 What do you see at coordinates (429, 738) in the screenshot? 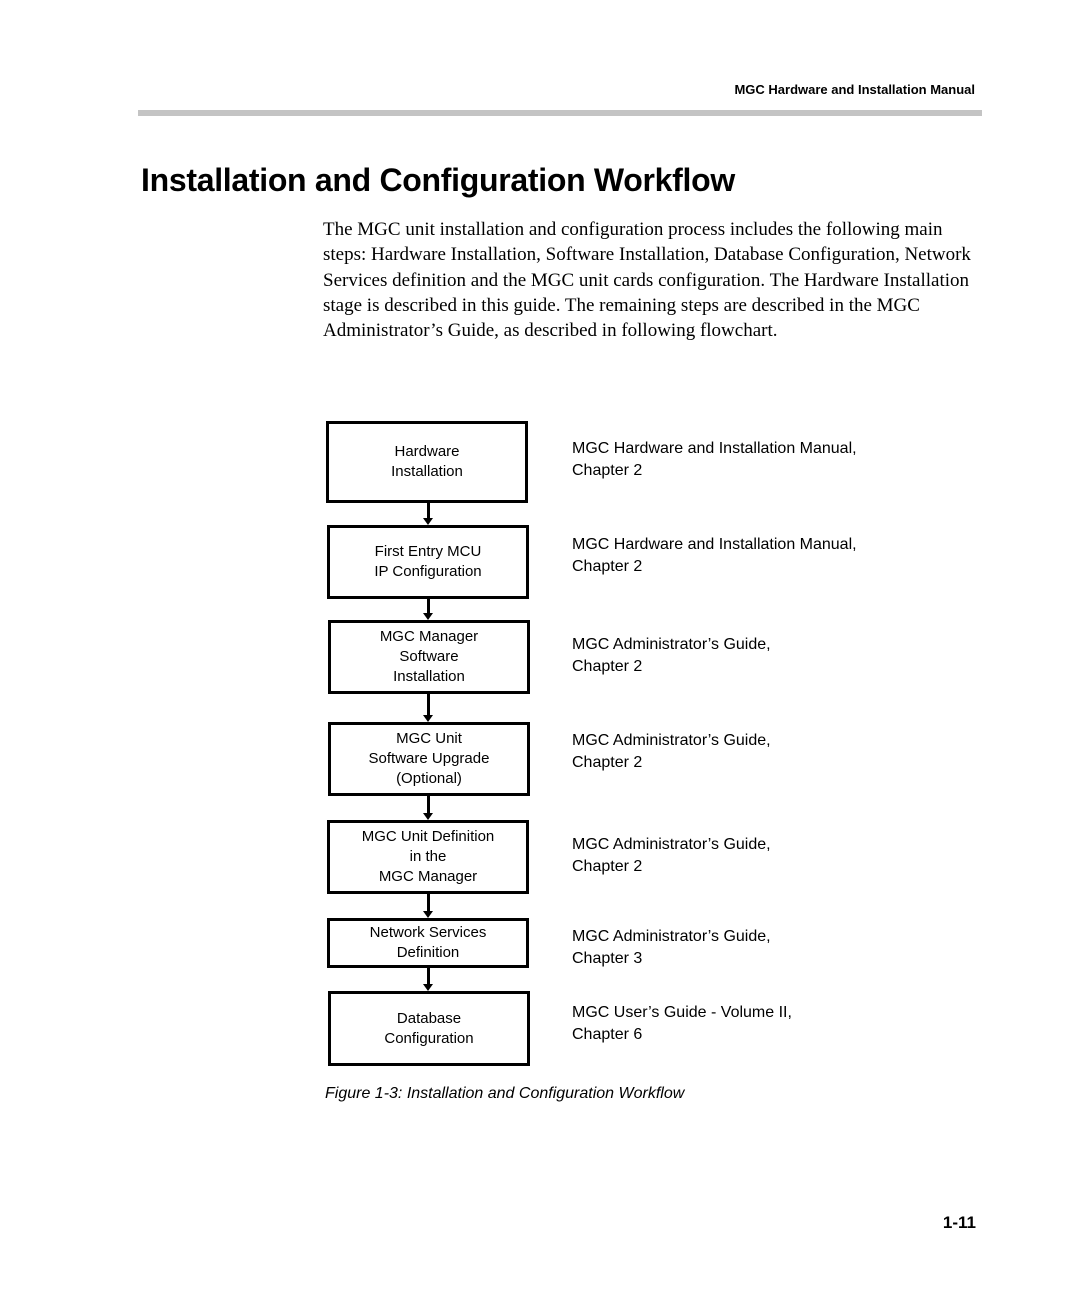
I see `flow-step-line: MGC Unit` at bounding box center [429, 738].